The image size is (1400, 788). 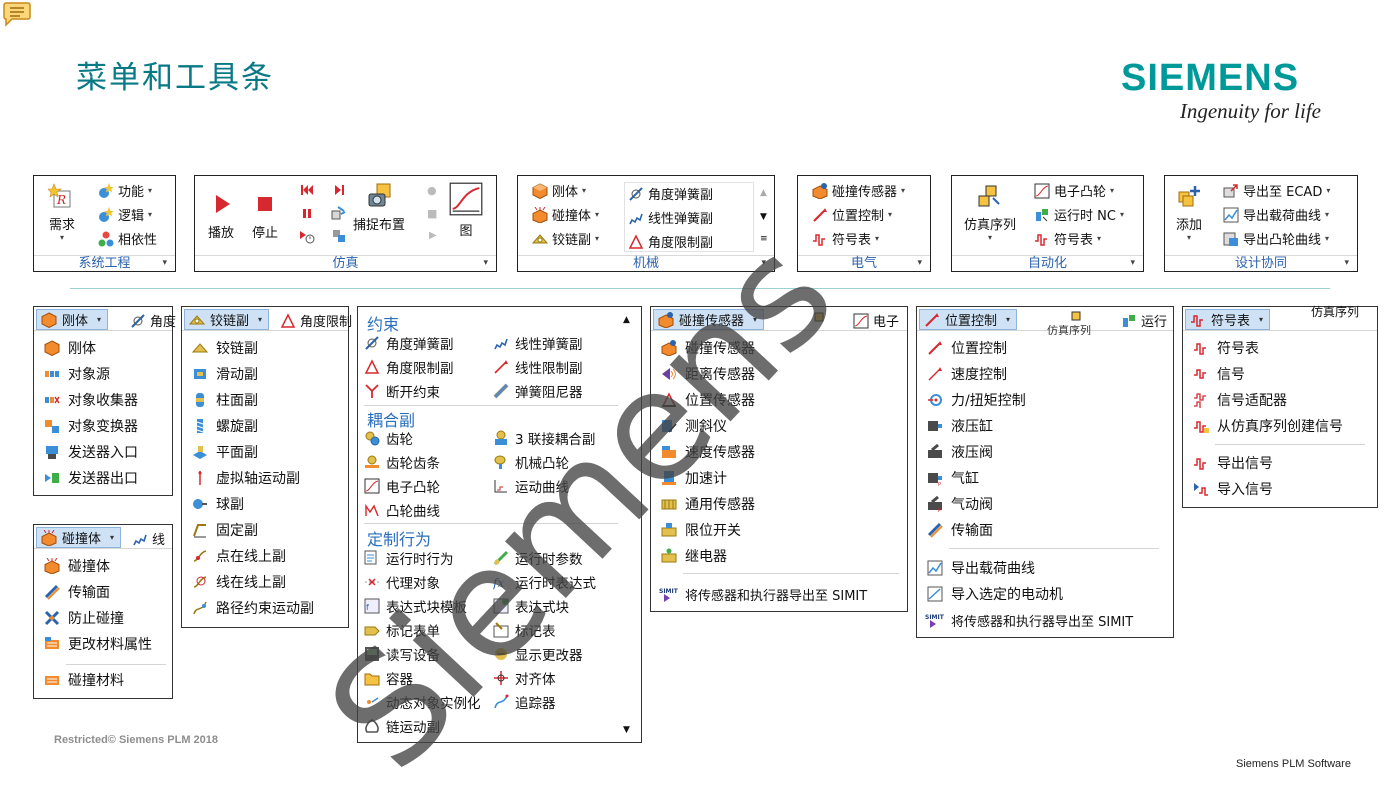 What do you see at coordinates (858, 190) in the screenshot?
I see `collision-sensor-button: 碰撞传感器 ▾` at bounding box center [858, 190].